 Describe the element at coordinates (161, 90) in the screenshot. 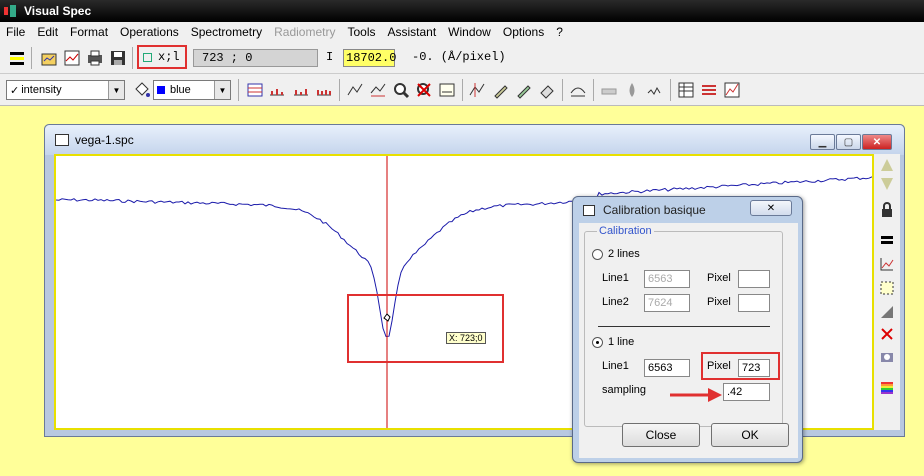

I see `color-swatch` at that location.